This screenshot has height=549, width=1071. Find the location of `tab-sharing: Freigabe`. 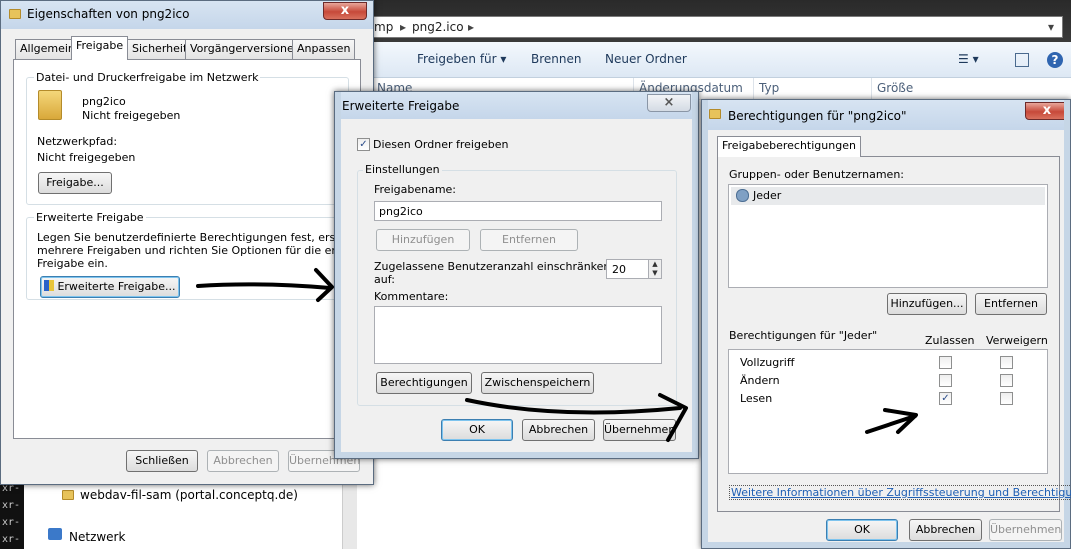

tab-sharing: Freigabe is located at coordinates (100, 48).